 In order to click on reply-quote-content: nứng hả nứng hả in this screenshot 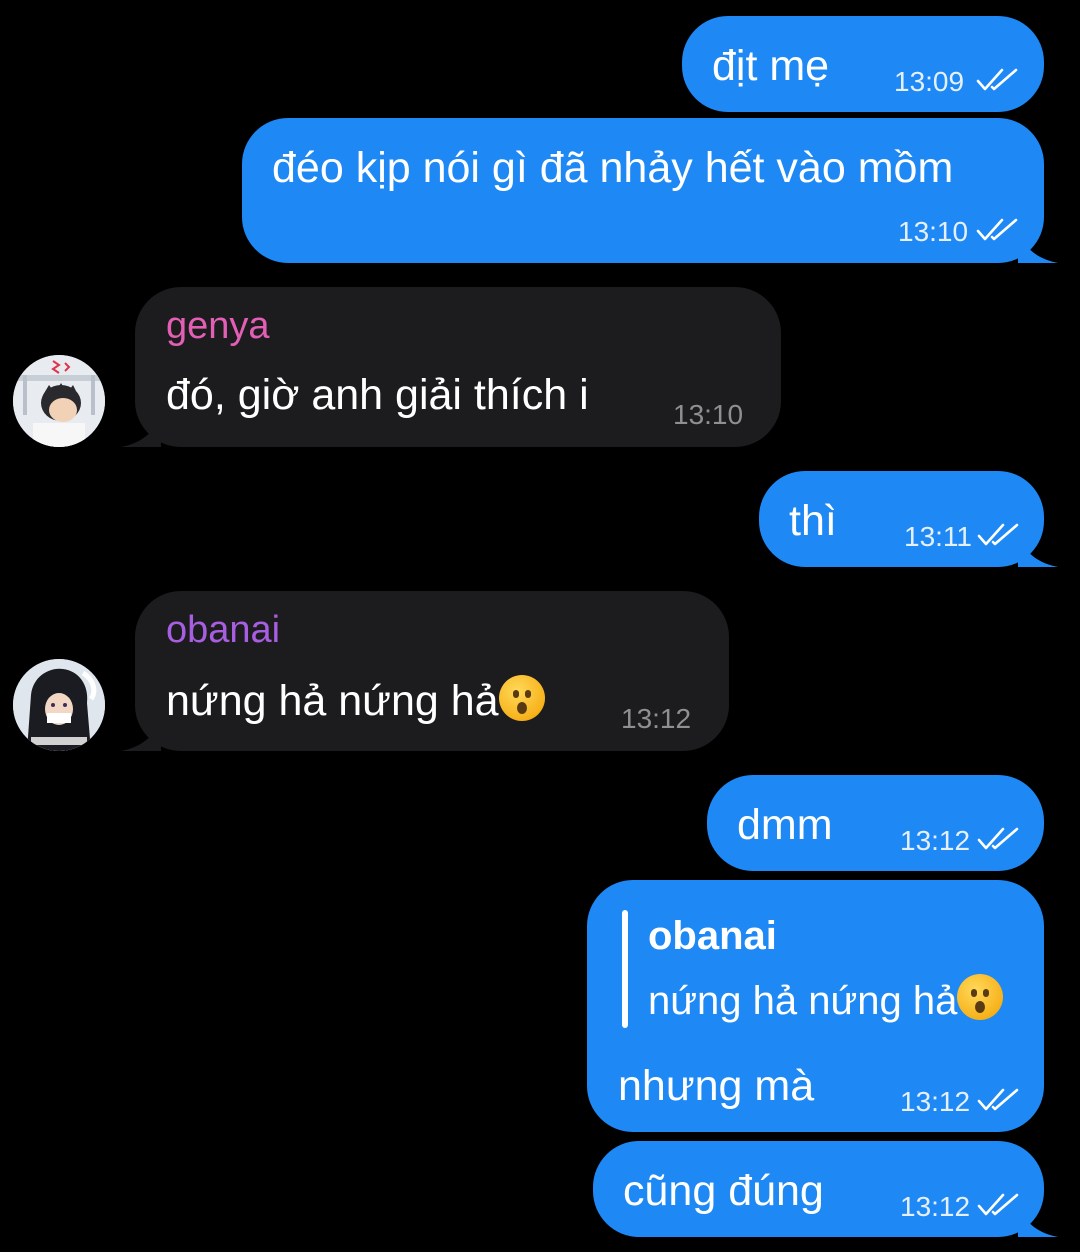, I will do `click(803, 1001)`.